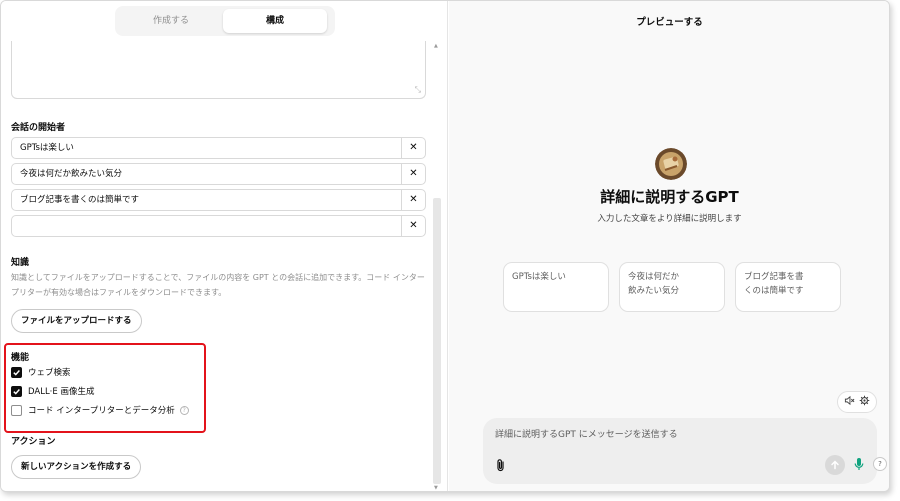  What do you see at coordinates (654, 277) in the screenshot?
I see `card-line: 今夜は何だか` at bounding box center [654, 277].